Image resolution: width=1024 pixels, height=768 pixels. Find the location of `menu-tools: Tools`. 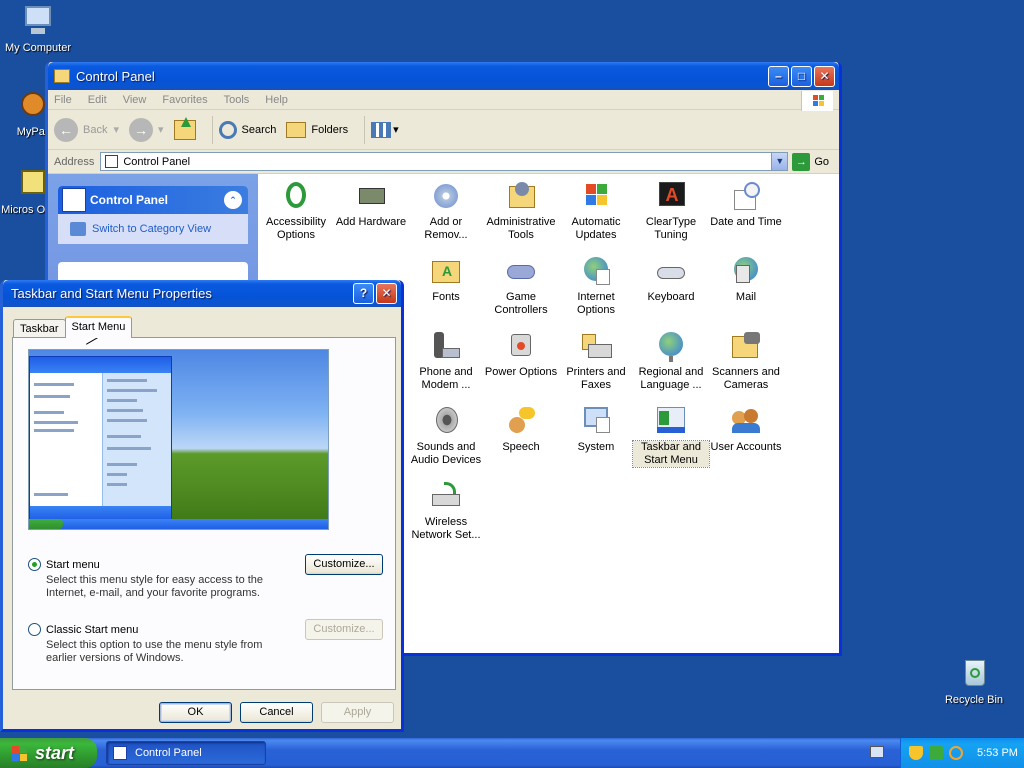

menu-tools: Tools is located at coordinates (237, 100).